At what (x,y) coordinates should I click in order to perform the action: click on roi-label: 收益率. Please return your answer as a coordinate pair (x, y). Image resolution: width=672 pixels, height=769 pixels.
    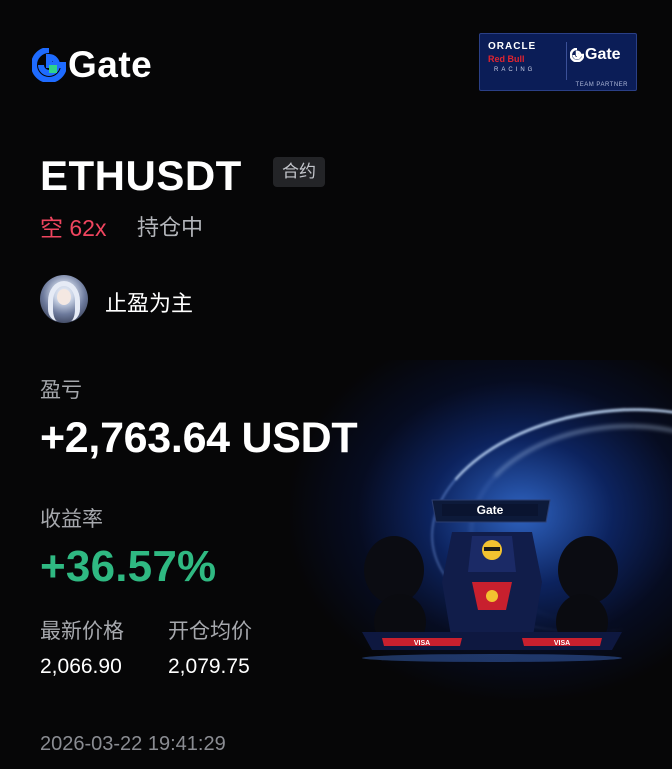
    Looking at the image, I should click on (71, 519).